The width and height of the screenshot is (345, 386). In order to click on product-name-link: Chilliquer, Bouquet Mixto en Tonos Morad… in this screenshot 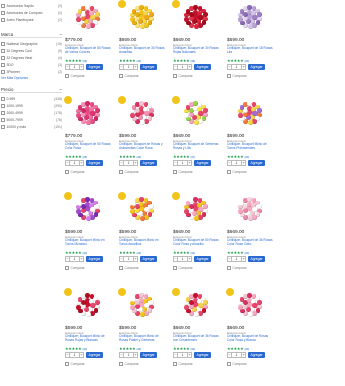, I will do `click(88, 242)`.